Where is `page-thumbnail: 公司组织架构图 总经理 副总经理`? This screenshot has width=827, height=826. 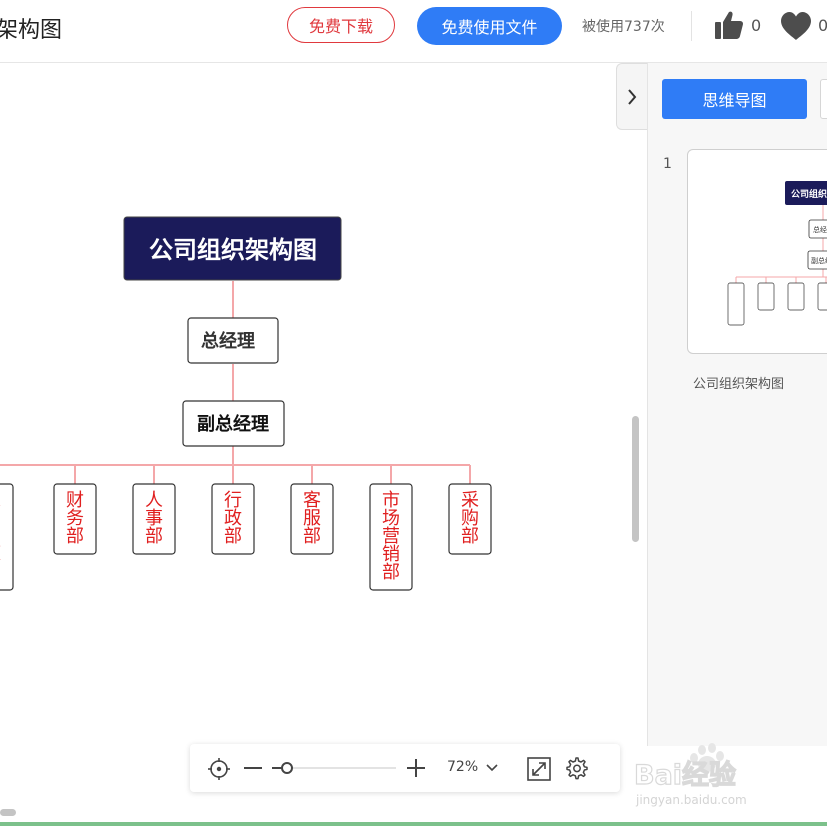
page-thumbnail: 公司组织架构图 总经理 副总经理 is located at coordinates (757, 251).